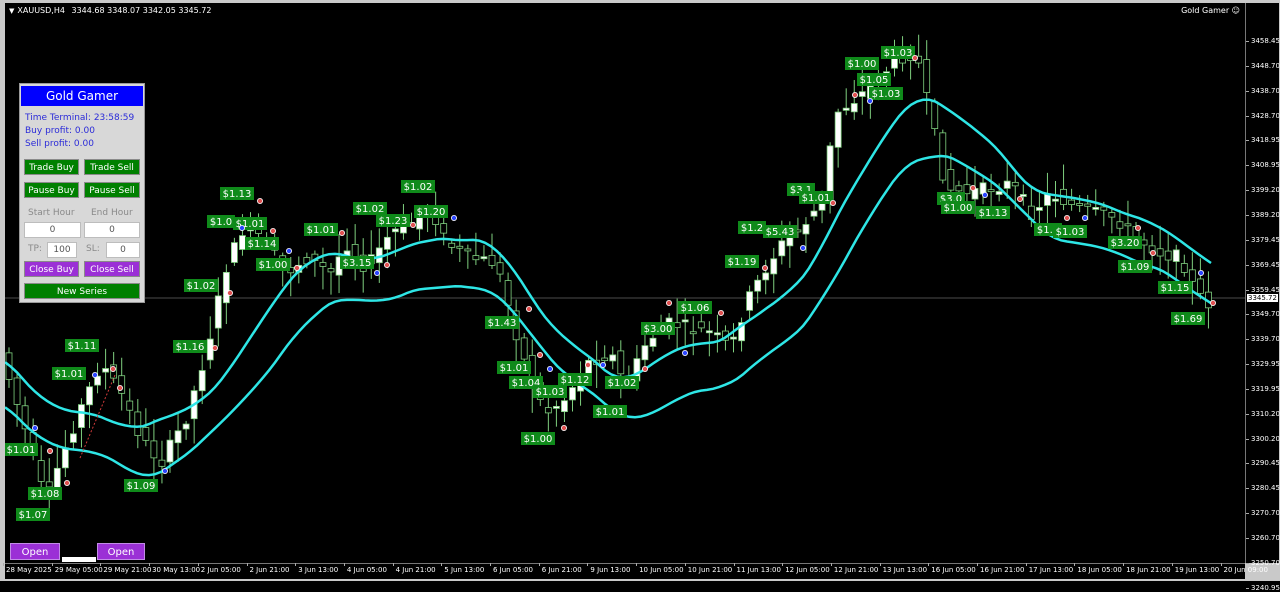  I want to click on price-tick: 3428.70, so click(1263, 115).